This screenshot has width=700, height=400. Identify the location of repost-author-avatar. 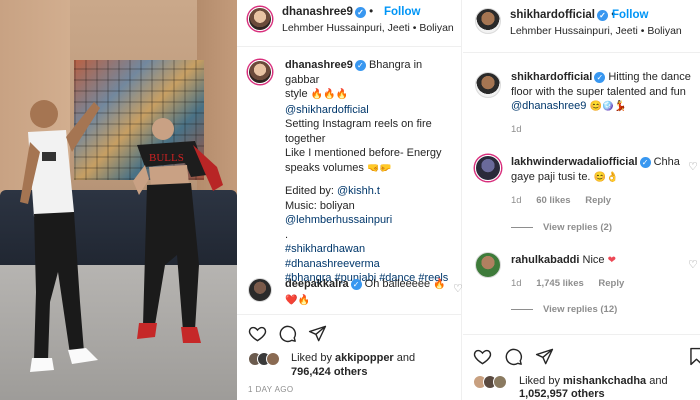
(488, 21).